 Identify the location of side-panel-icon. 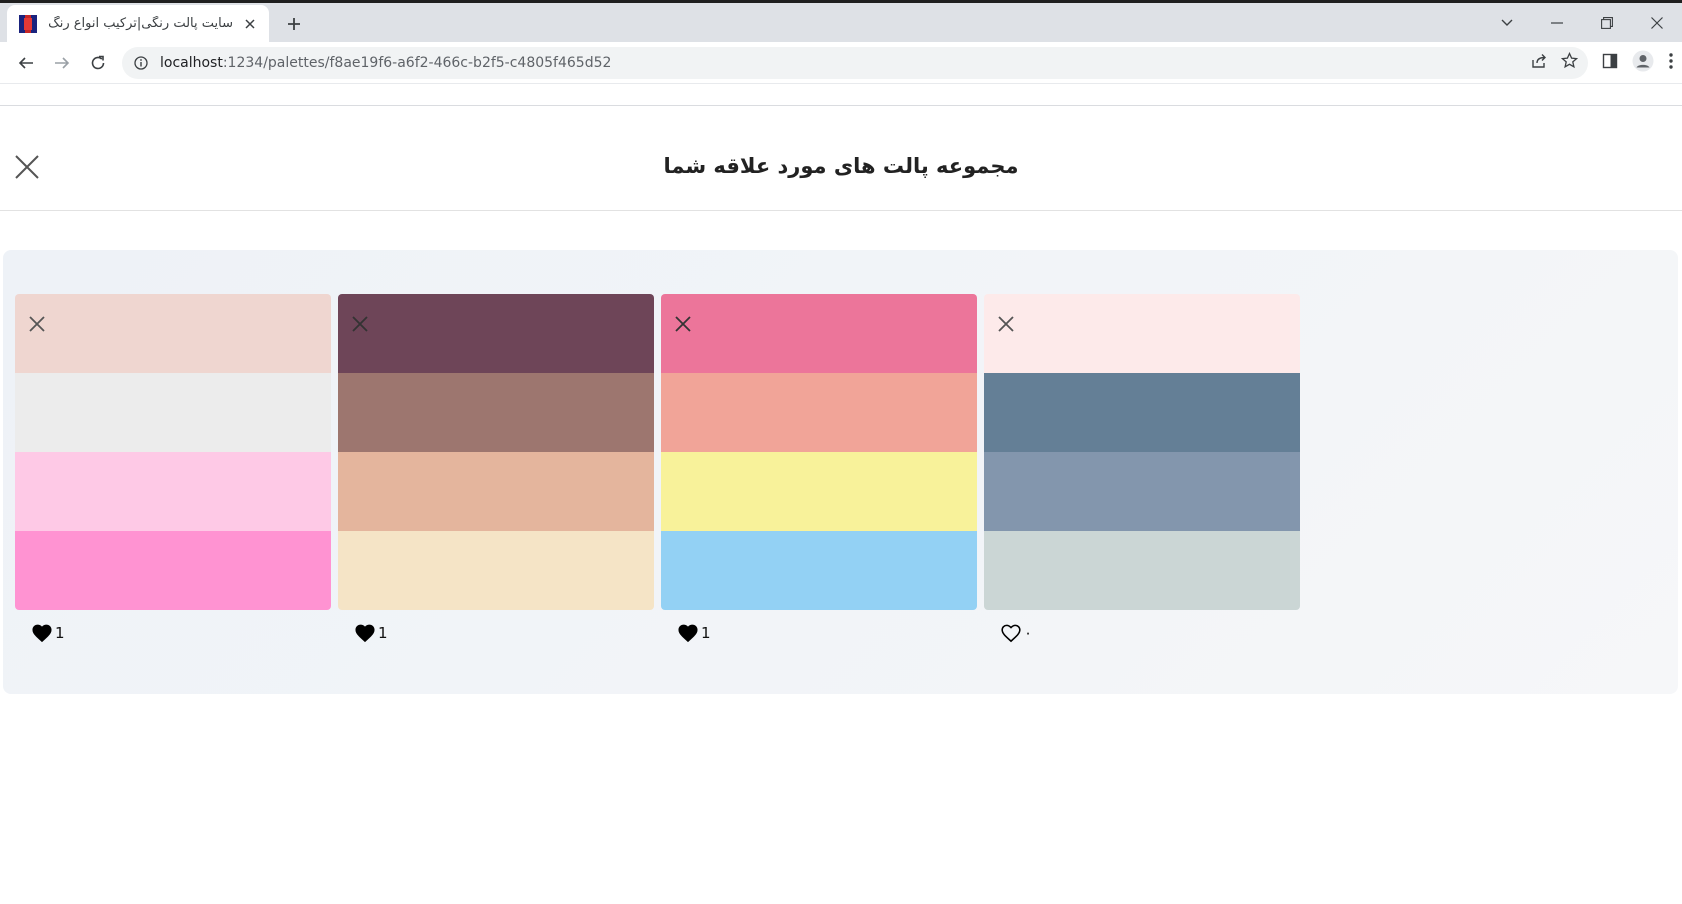
(1610, 63).